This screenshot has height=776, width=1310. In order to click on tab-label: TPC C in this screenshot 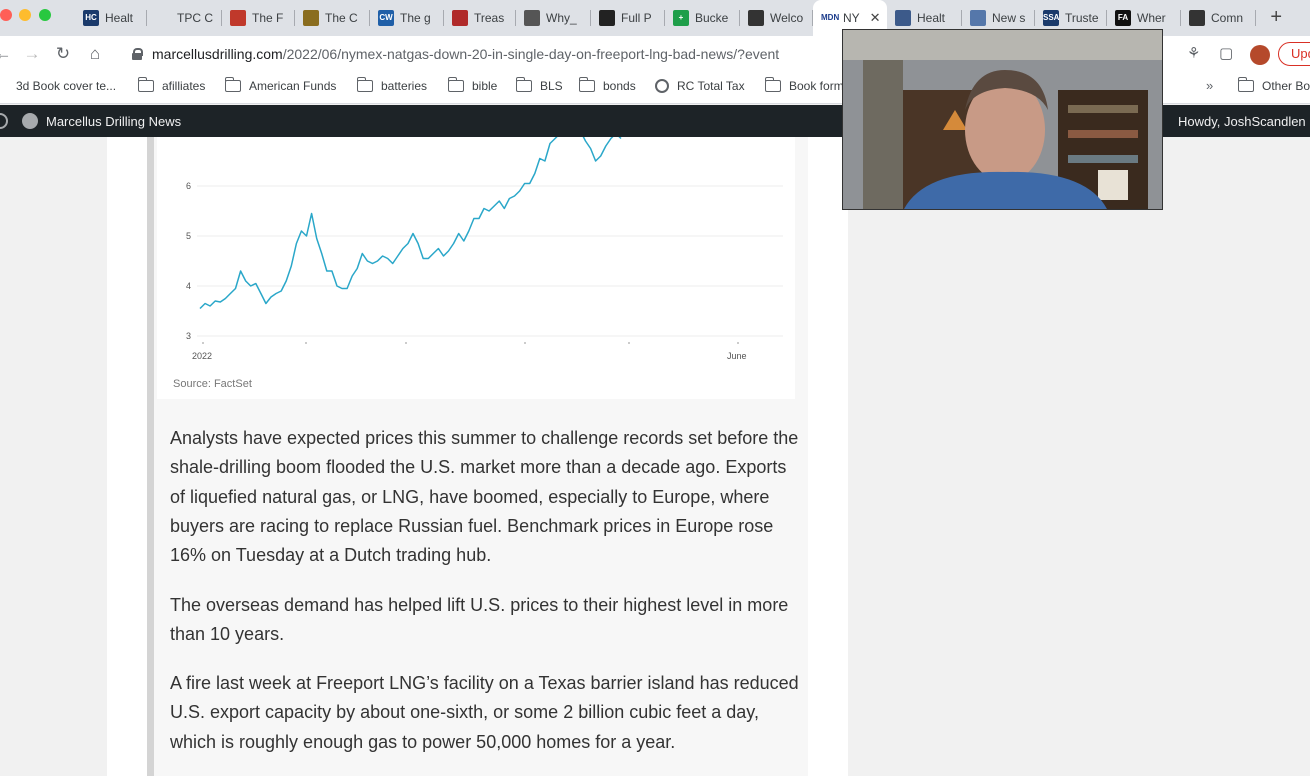, I will do `click(195, 18)`.